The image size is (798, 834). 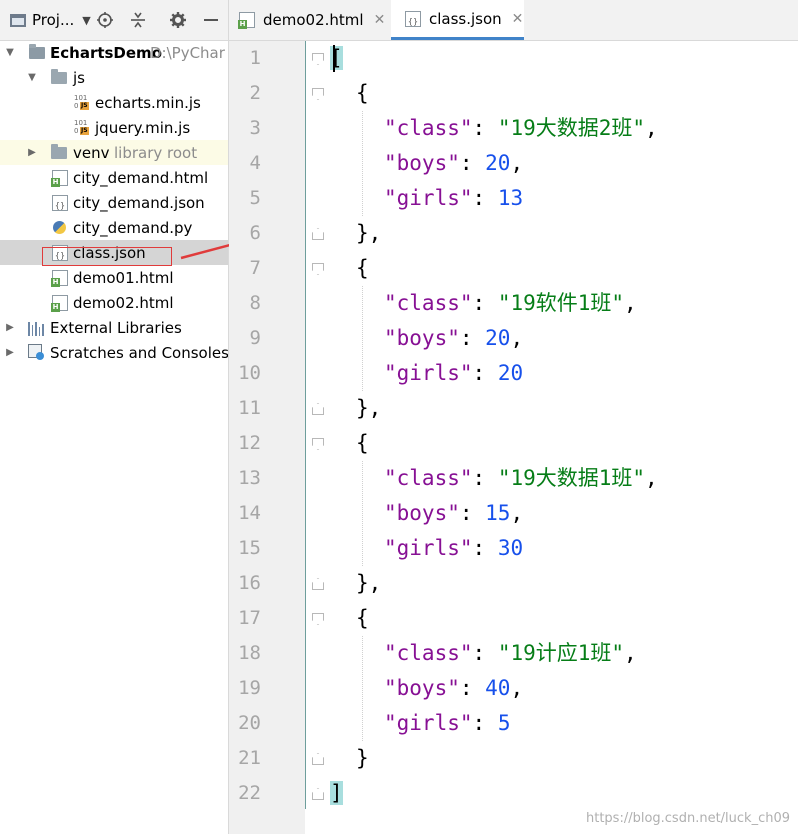 I want to click on json-string-value: "19计应1班", so click(x=561, y=653).